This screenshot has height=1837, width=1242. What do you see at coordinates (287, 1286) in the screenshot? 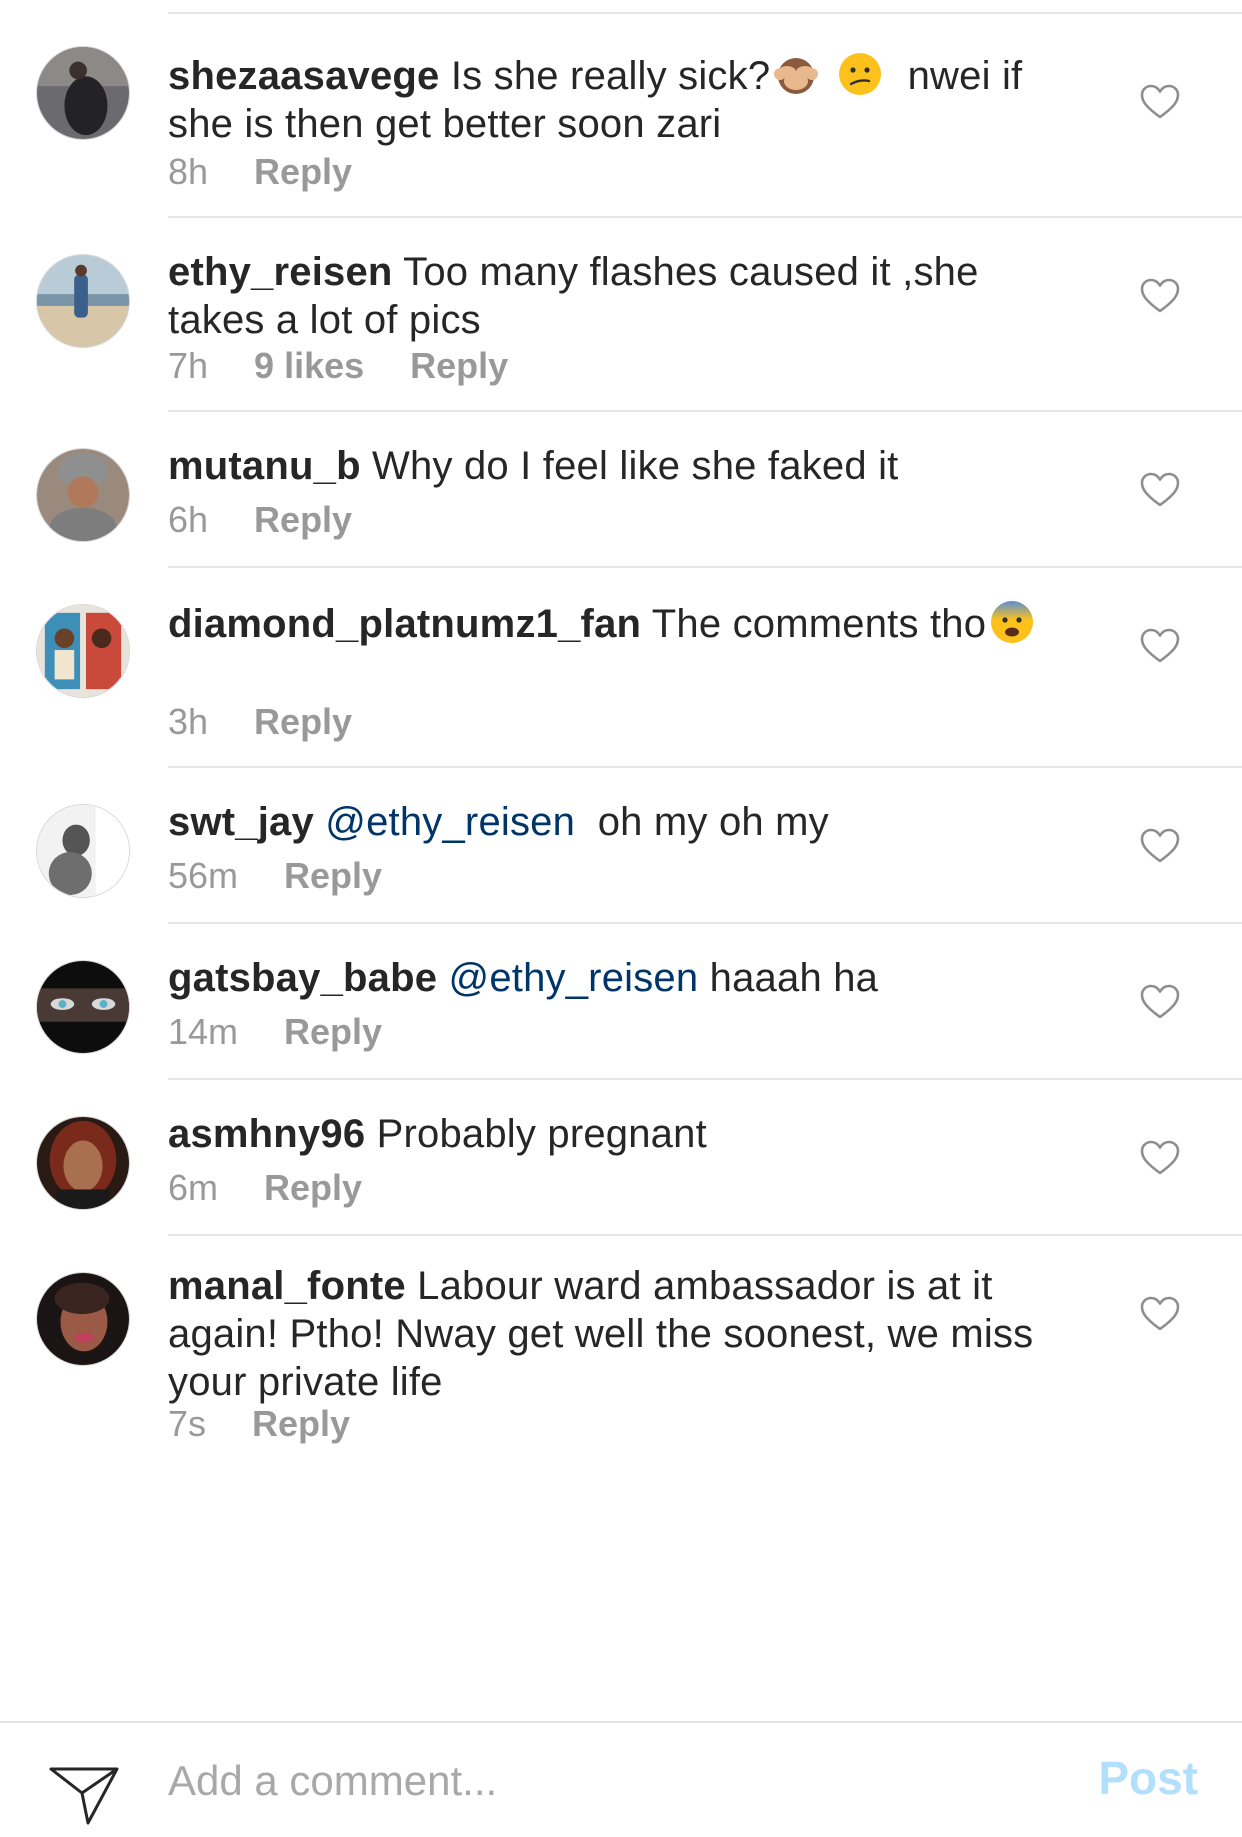
I see `comment-username: manal_fonte` at bounding box center [287, 1286].